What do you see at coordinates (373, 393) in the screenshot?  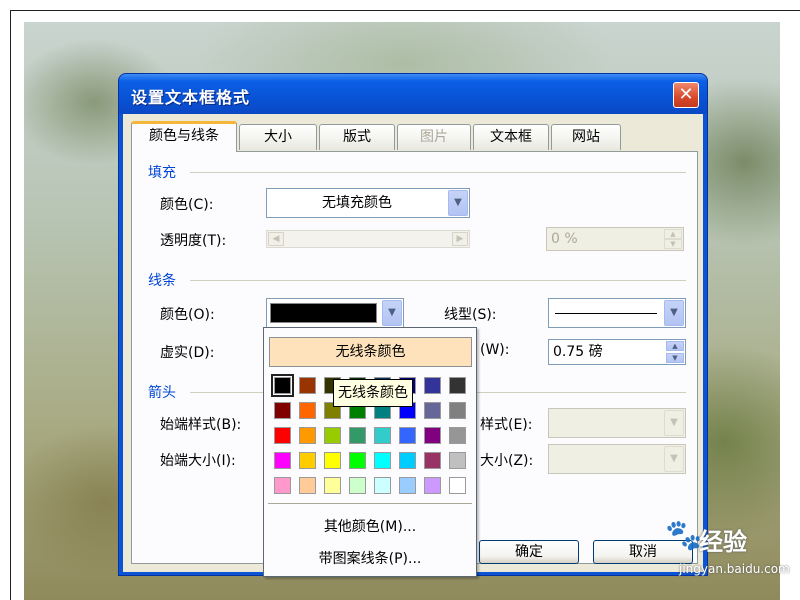 I see `tooltip: 无线条颜色` at bounding box center [373, 393].